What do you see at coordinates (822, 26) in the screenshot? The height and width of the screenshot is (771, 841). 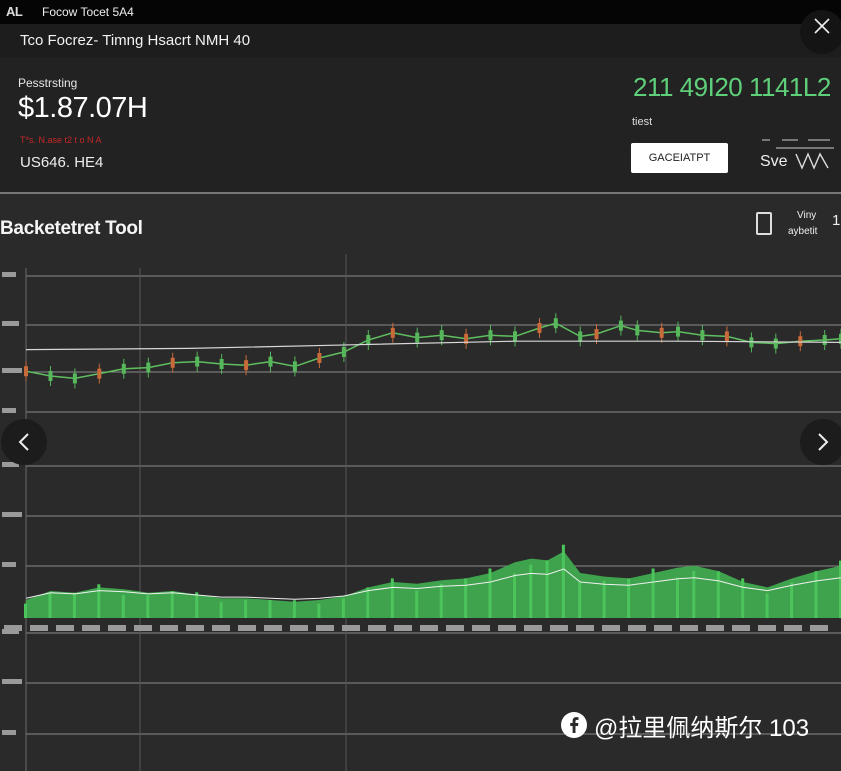 I see `close-icon` at bounding box center [822, 26].